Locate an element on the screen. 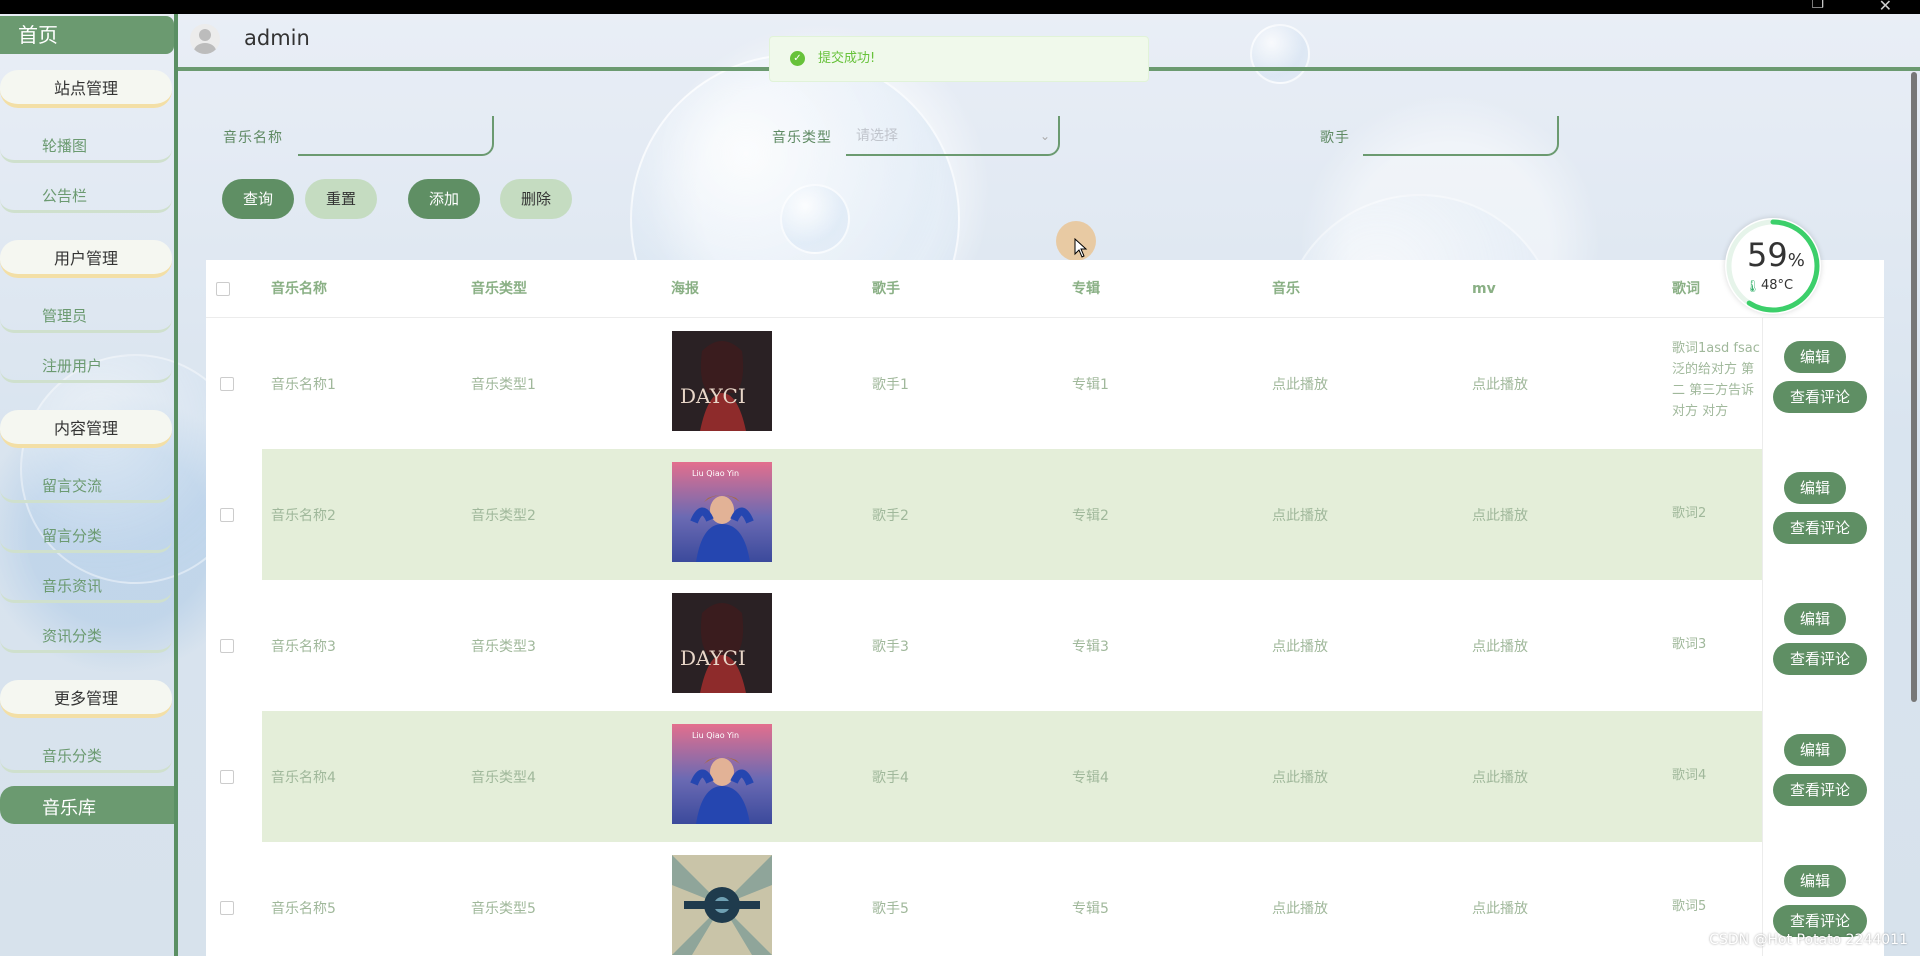  toast-message: 提交成功! is located at coordinates (847, 58).